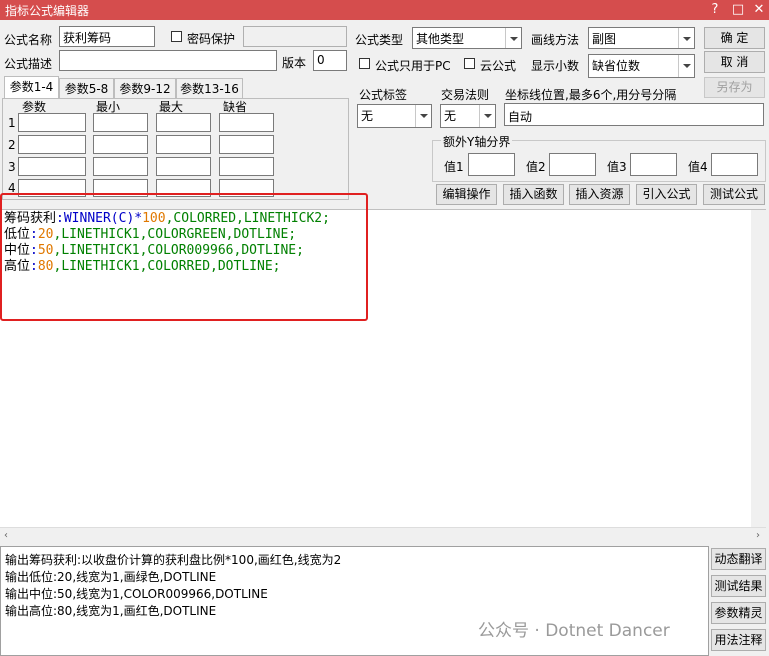 This screenshot has height=656, width=769. What do you see at coordinates (120, 122) in the screenshot?
I see `param1-min-input` at bounding box center [120, 122].